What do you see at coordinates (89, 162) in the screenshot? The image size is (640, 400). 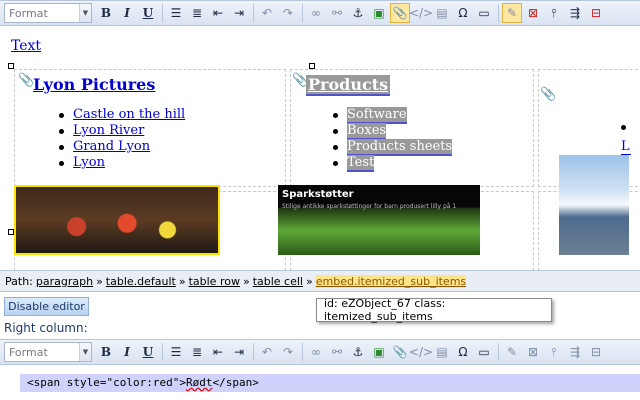 I see `item-link: Lyon` at bounding box center [89, 162].